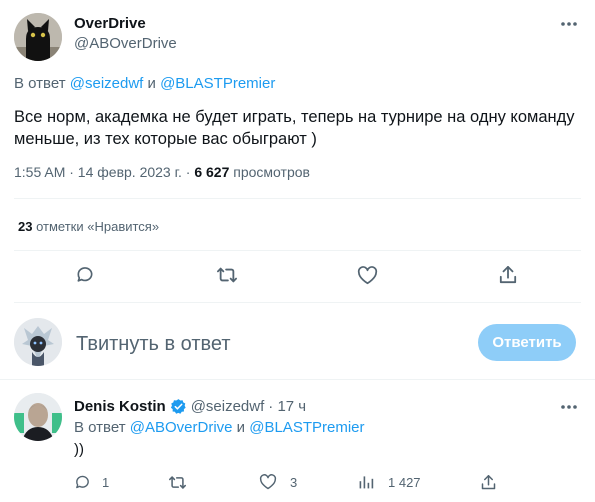  Describe the element at coordinates (271, 172) in the screenshot. I see `views-label: просмотров` at that location.